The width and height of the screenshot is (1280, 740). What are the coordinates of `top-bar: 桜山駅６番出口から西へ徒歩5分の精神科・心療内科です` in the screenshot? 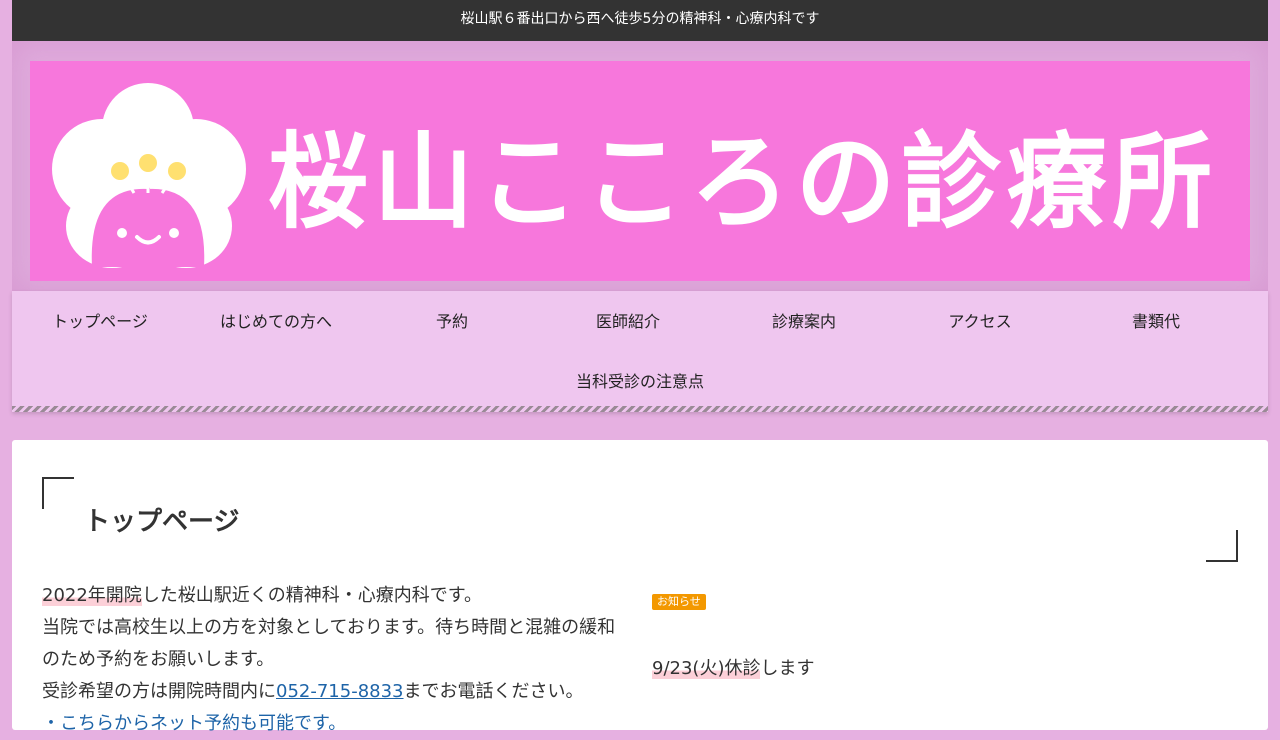 It's located at (640, 20).